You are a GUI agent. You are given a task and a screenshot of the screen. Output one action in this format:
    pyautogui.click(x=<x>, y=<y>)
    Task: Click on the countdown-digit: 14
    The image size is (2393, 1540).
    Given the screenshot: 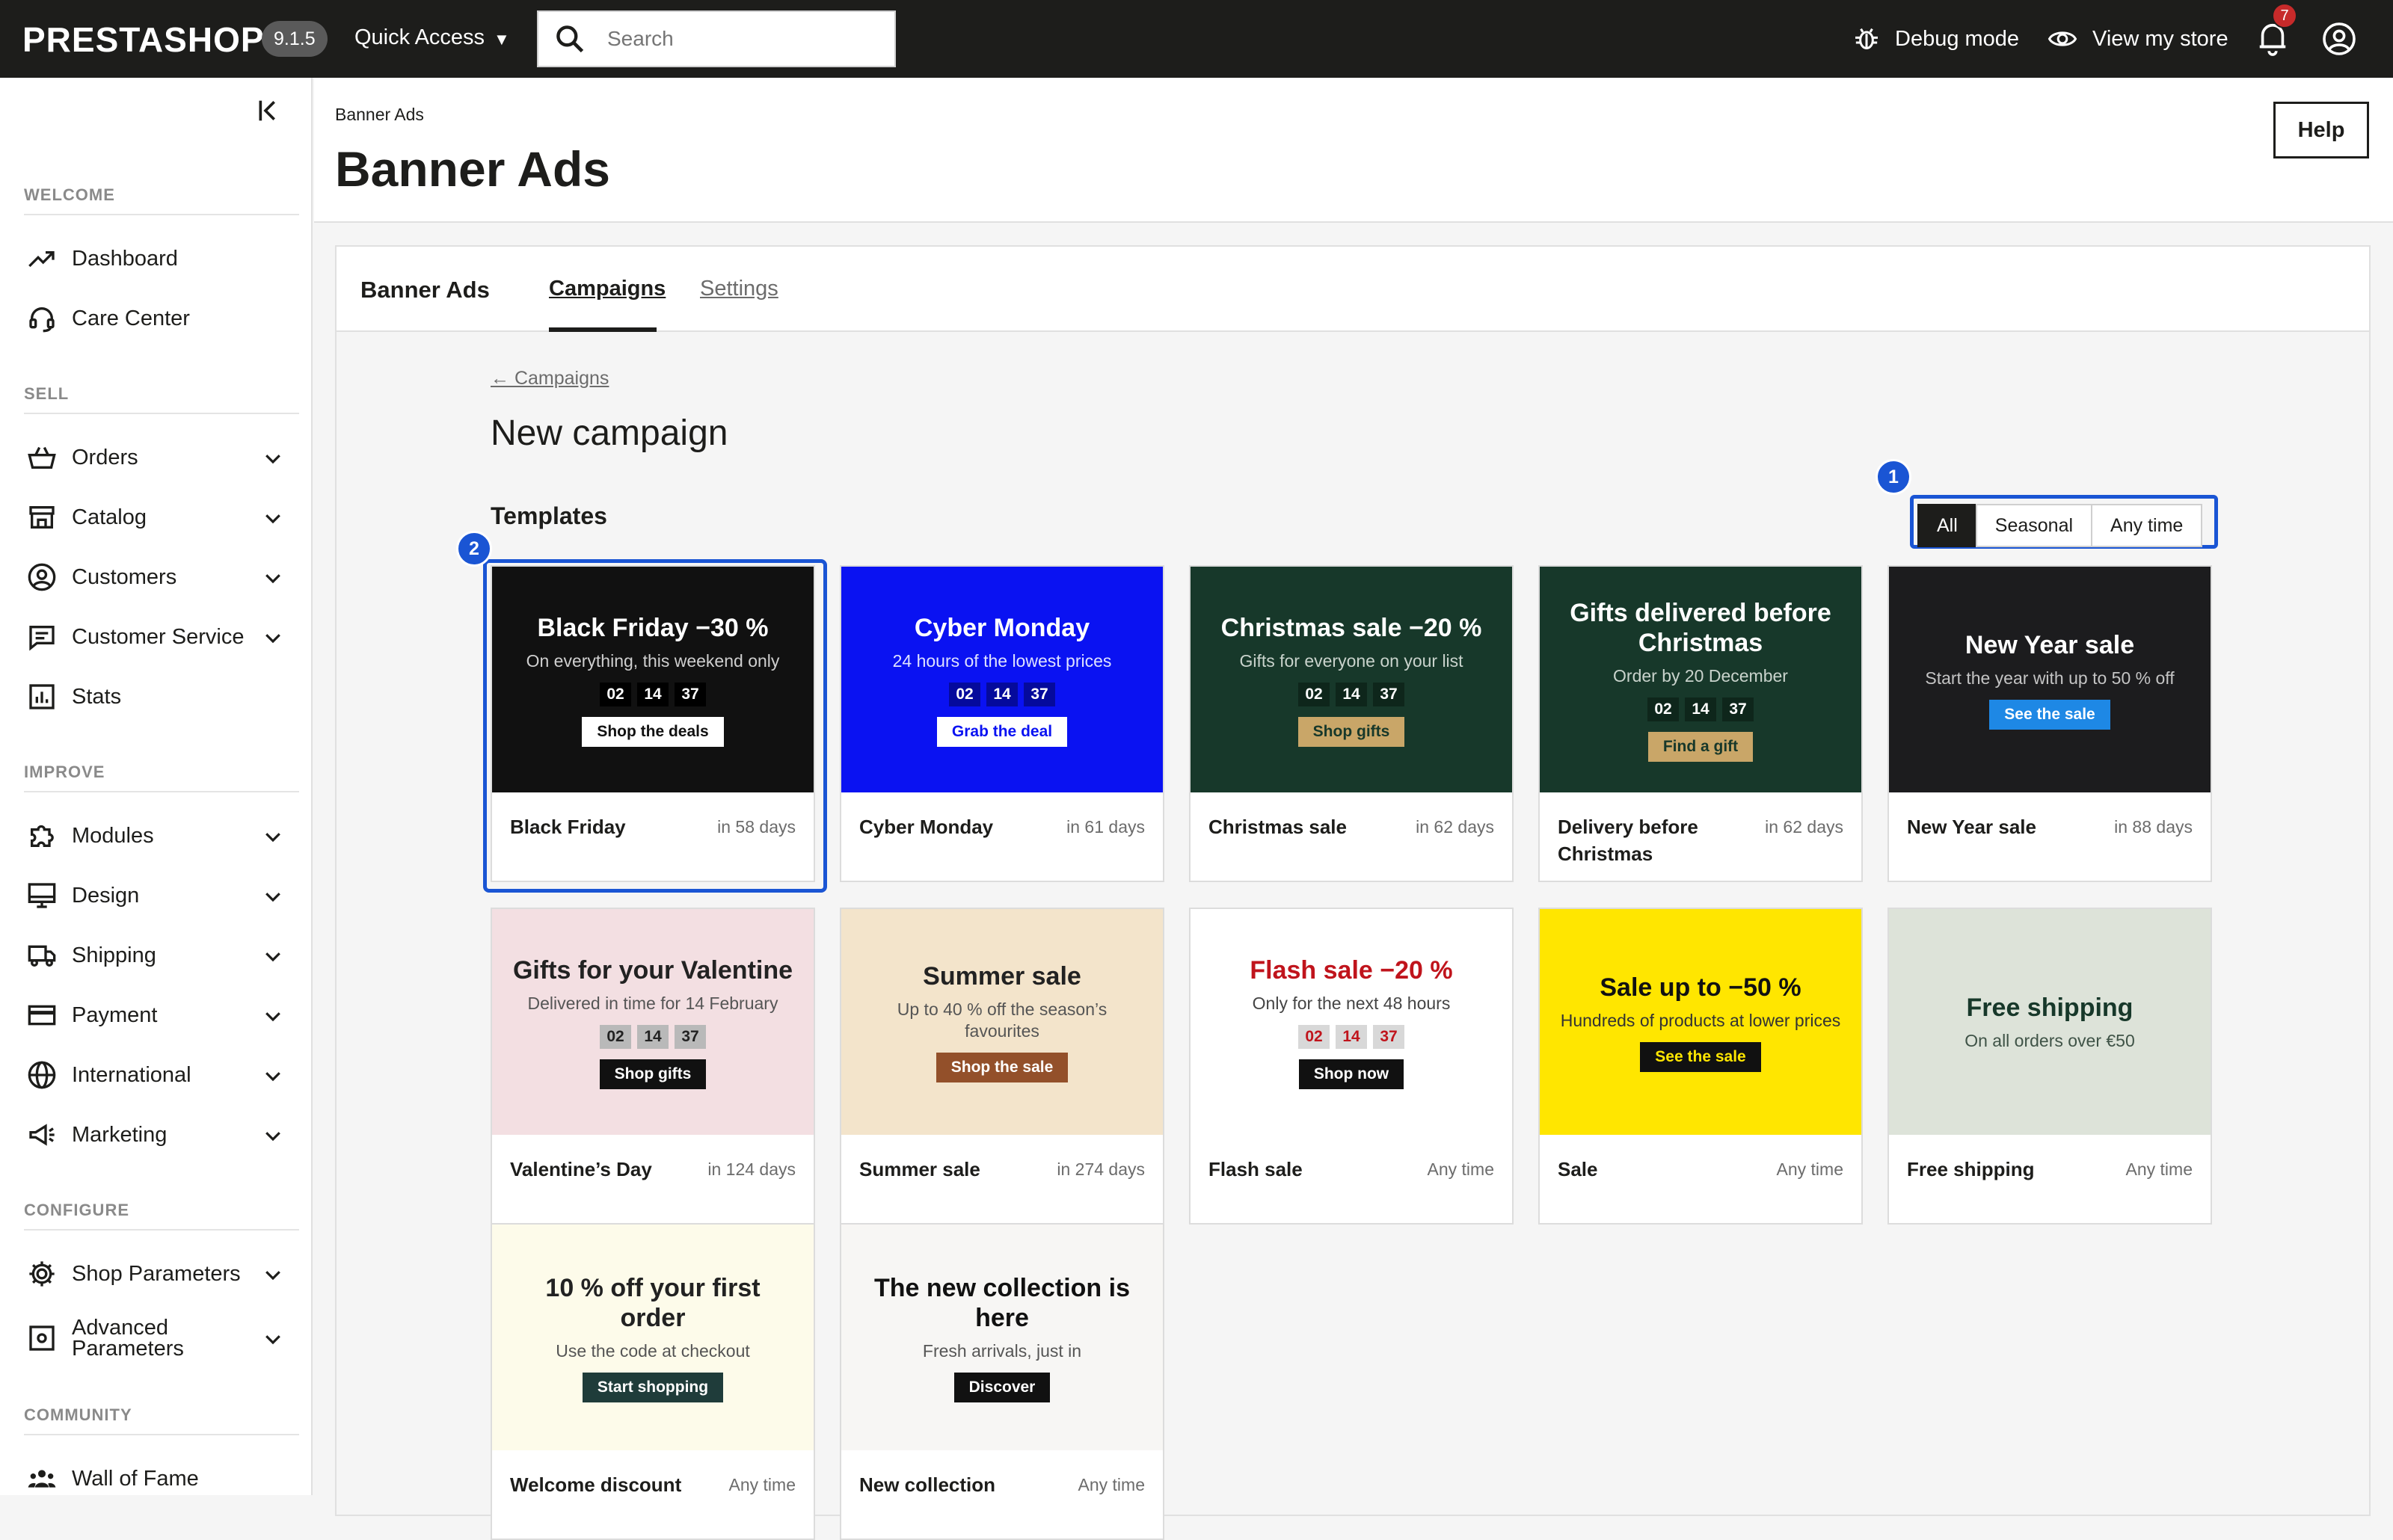 What is the action you would take?
    pyautogui.click(x=1002, y=694)
    